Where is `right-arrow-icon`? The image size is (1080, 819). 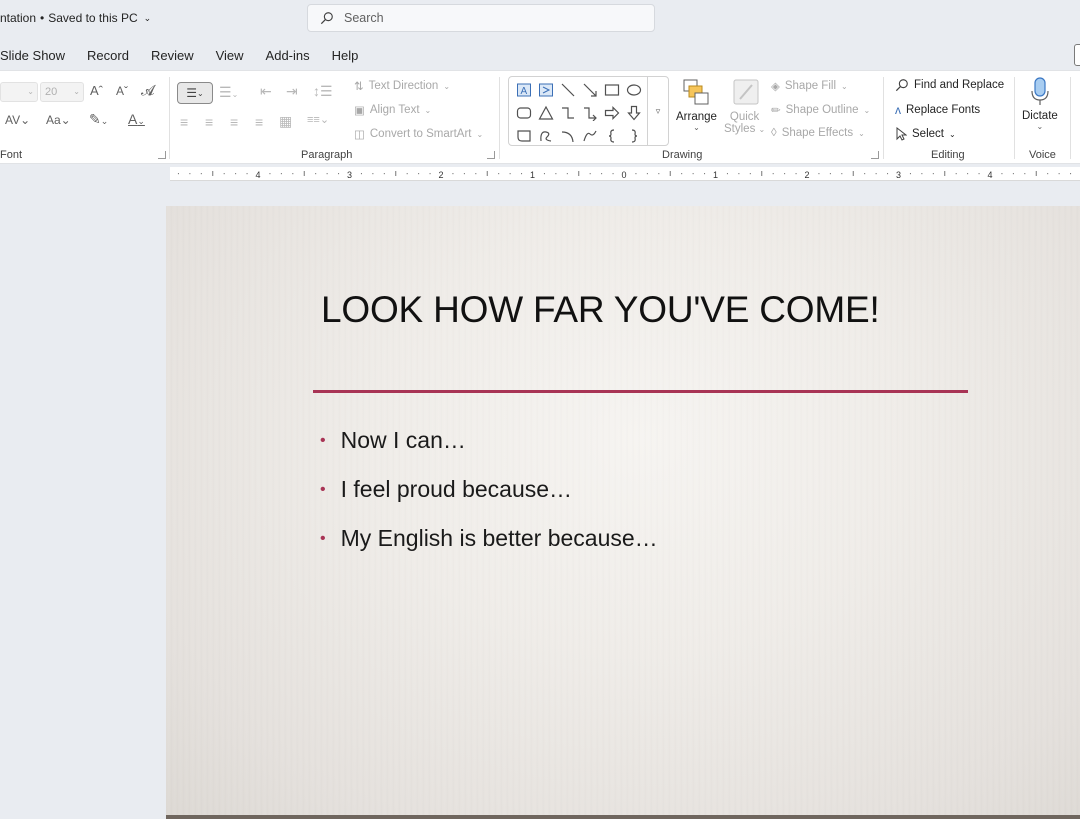
right-arrow-icon is located at coordinates (612, 112).